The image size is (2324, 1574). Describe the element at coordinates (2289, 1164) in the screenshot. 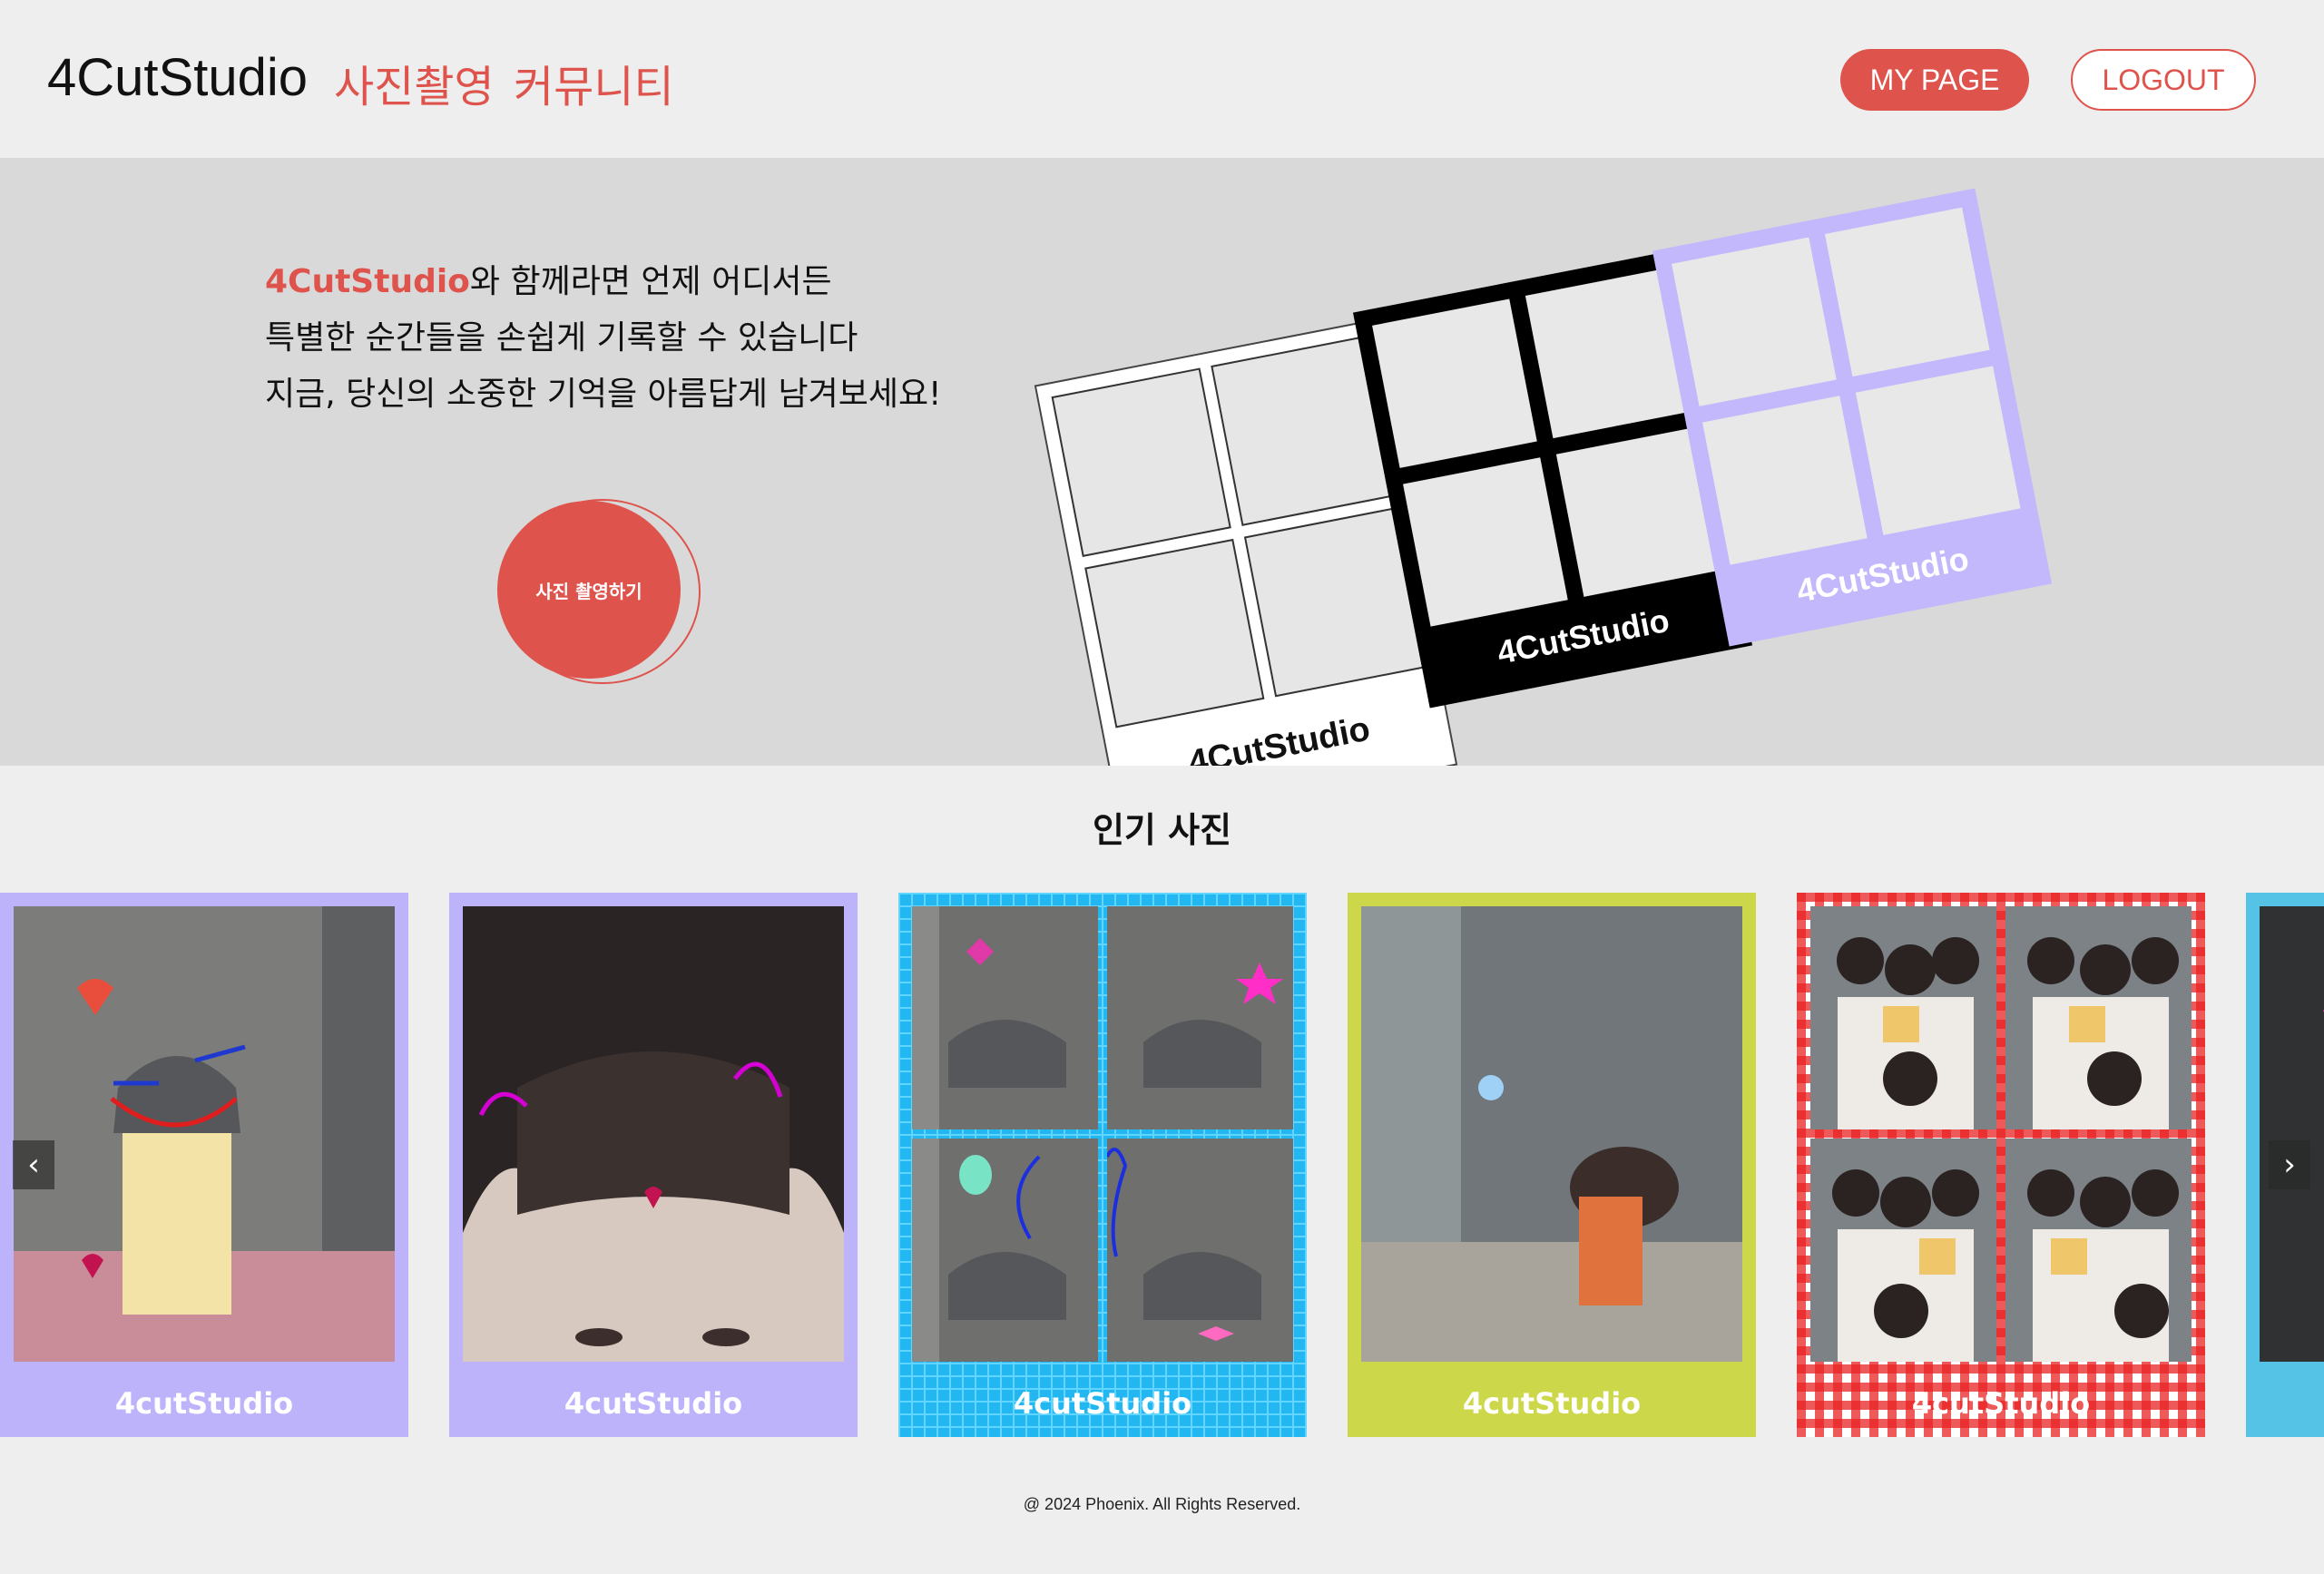

I see `carousel-next-icon: ›` at that location.